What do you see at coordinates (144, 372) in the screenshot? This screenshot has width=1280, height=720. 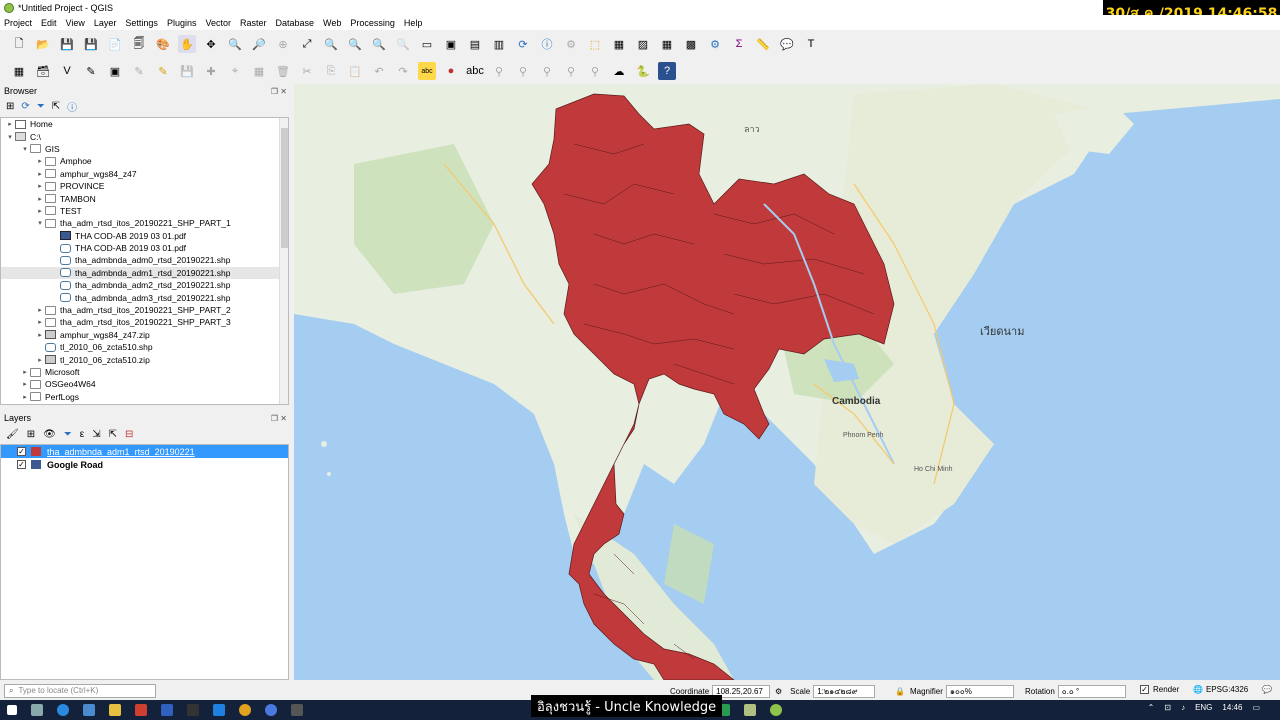 I see `browser-item: ▸ Microsoft` at bounding box center [144, 372].